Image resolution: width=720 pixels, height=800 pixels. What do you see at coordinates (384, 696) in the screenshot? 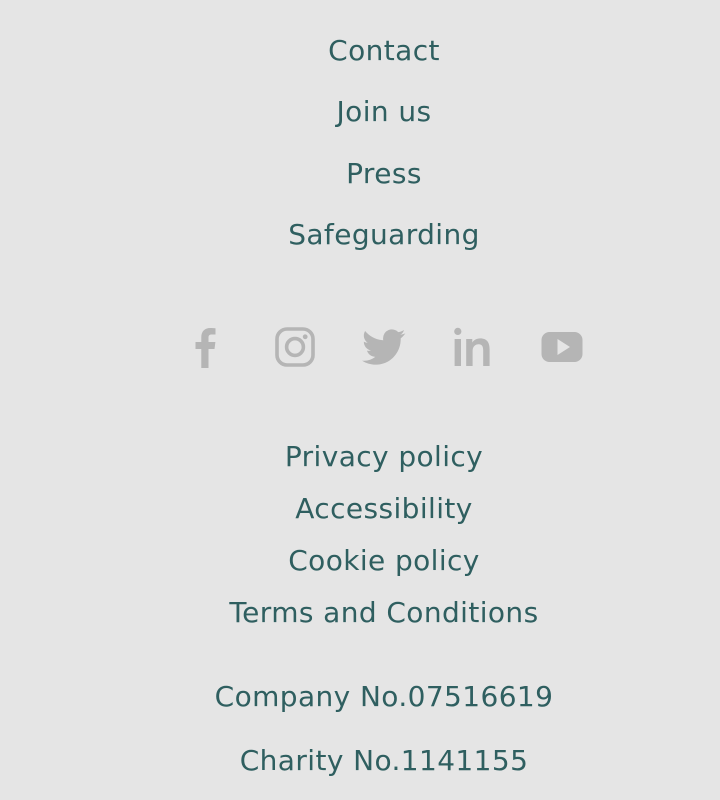
I see `company-number: Company No.07516619` at bounding box center [384, 696].